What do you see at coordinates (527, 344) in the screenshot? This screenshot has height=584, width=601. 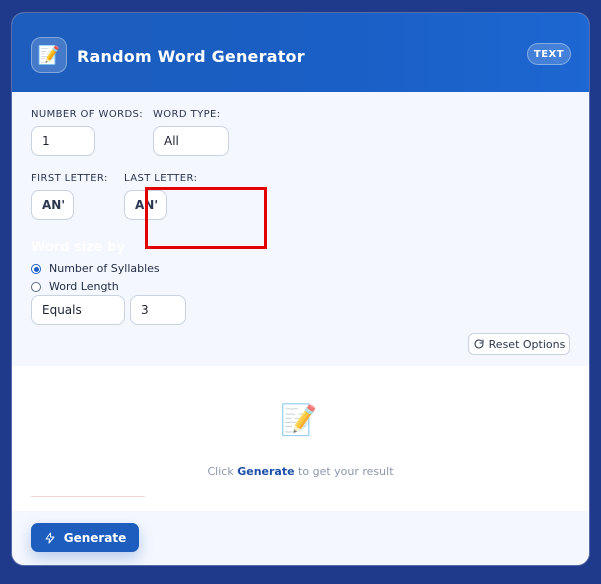 I see `reset-options-label: Reset Options` at bounding box center [527, 344].